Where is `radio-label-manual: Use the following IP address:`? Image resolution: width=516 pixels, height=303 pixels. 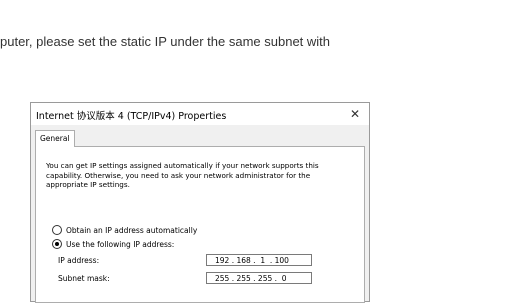 radio-label-manual: Use the following IP address: is located at coordinates (120, 244).